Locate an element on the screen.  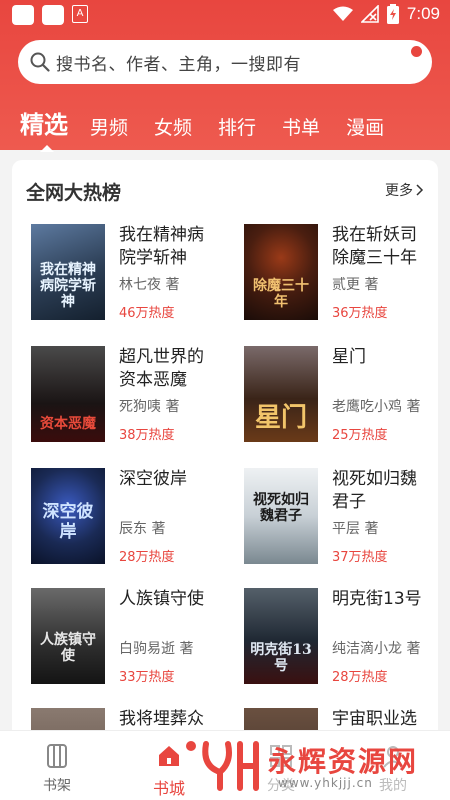
book-title: 我在精神病院学斩神 is located at coordinates (161, 246).